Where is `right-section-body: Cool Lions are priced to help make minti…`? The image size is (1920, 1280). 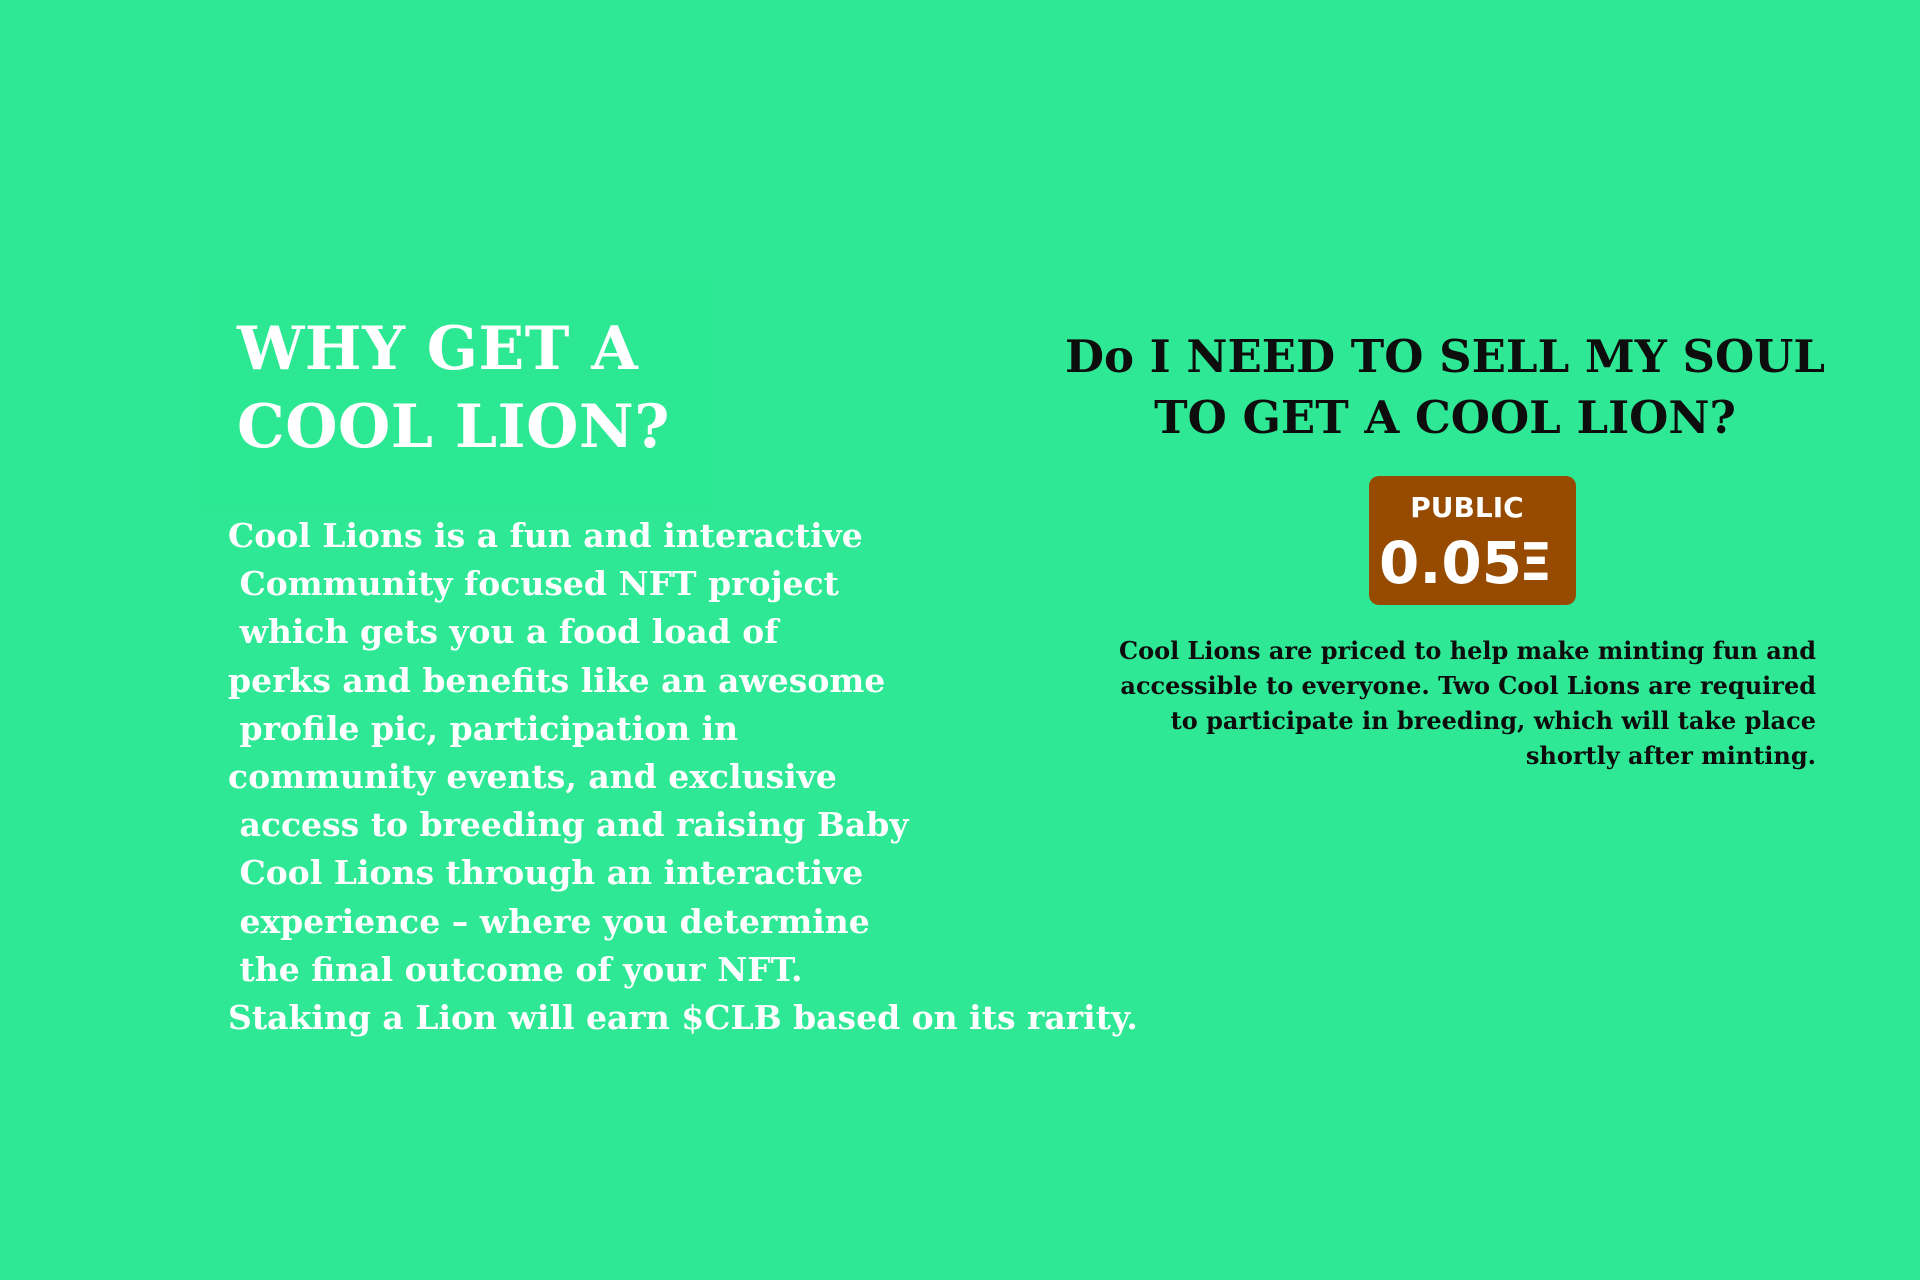
right-section-body: Cool Lions are priced to help make minti… is located at coordinates (1438, 703).